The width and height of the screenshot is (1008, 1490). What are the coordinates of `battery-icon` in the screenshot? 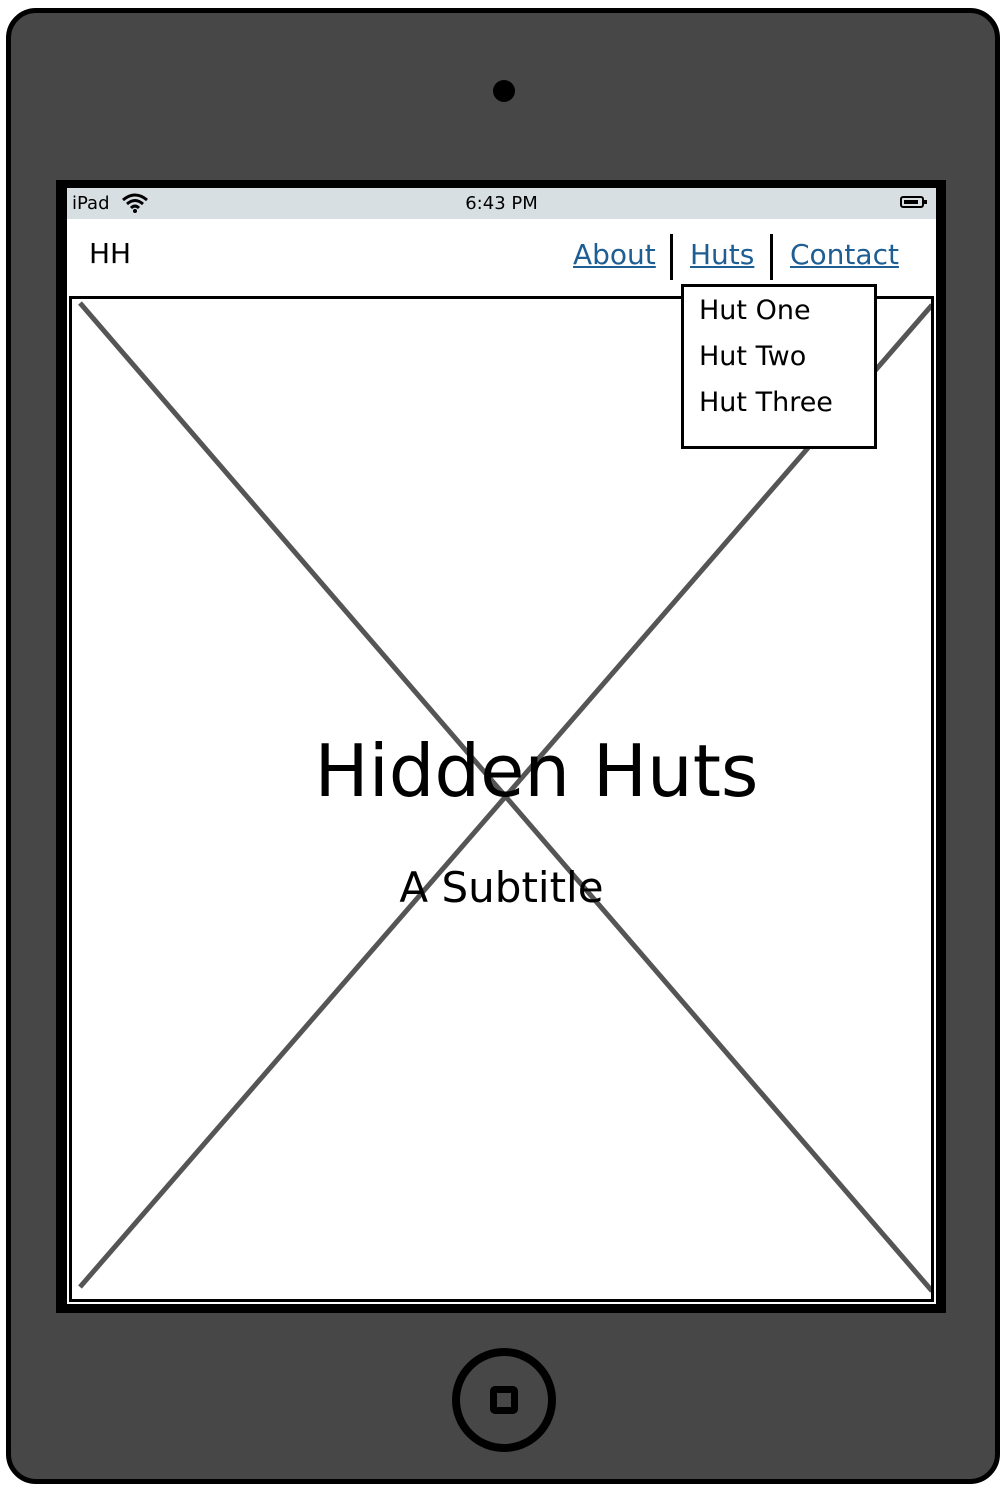 It's located at (913, 202).